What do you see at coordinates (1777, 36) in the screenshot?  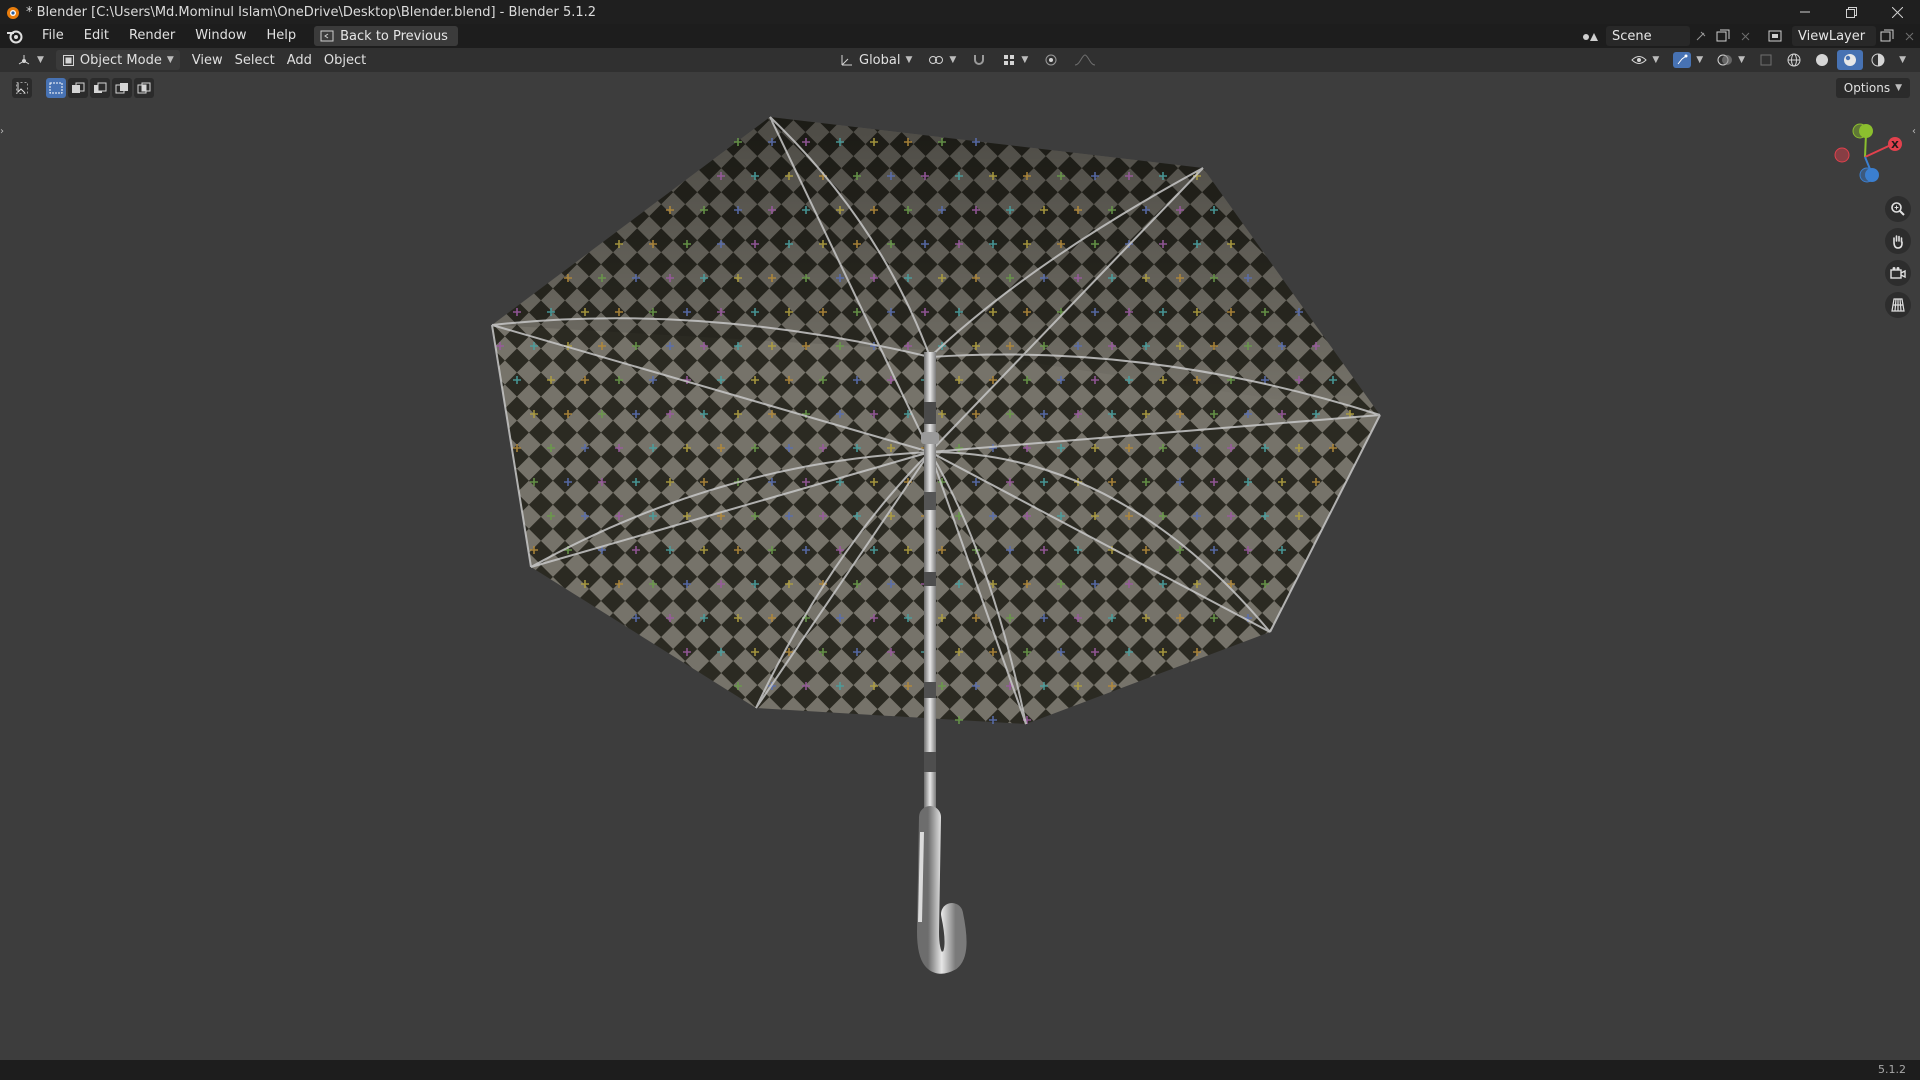 I see `view-layer-selector-button` at bounding box center [1777, 36].